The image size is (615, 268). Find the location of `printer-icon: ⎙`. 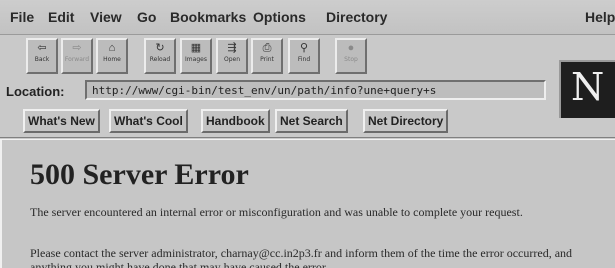

printer-icon: ⎙ is located at coordinates (267, 48).